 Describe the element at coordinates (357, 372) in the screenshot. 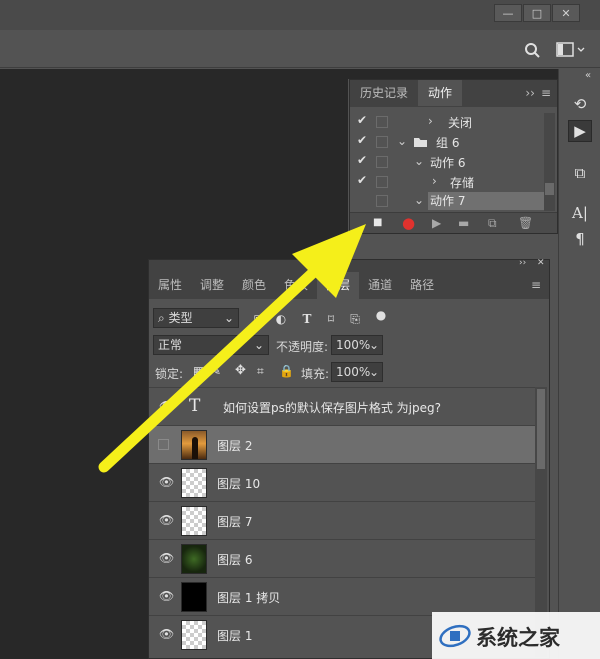

I see `fill-input: 100% ⌄` at that location.